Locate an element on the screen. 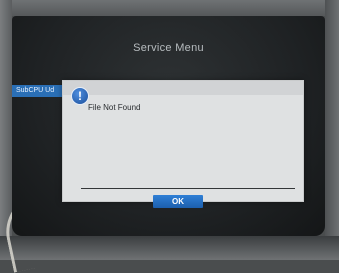 The width and height of the screenshot is (339, 273). service-menu-title: Service Menu is located at coordinates (168, 48).